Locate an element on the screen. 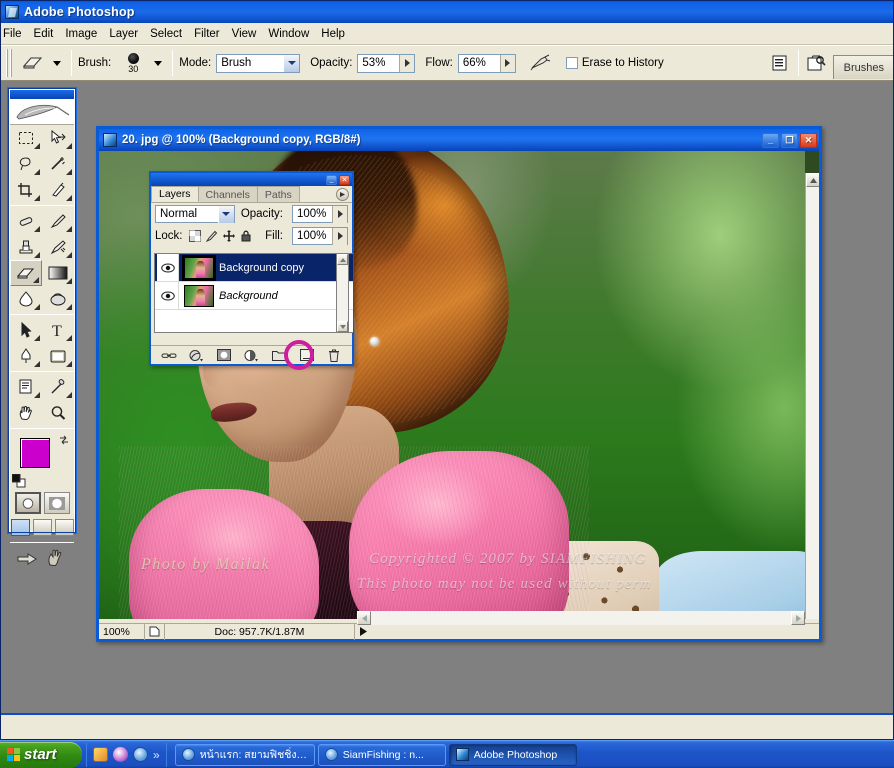 The image size is (894, 768). lock-transparency-icon is located at coordinates (194, 236).